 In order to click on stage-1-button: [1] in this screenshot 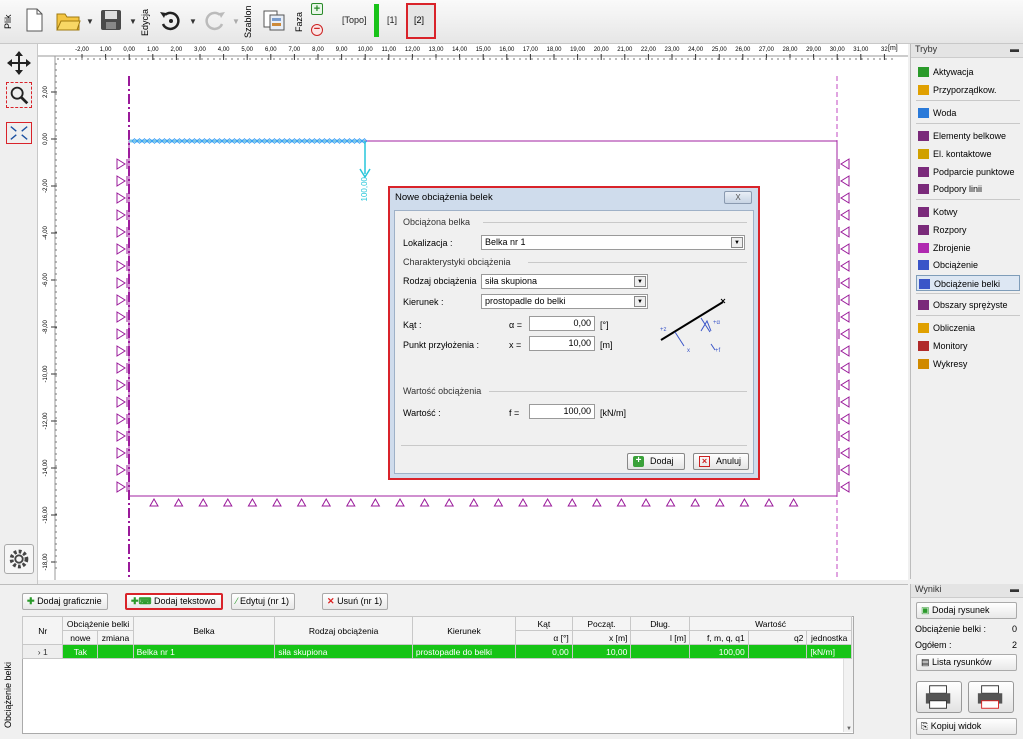, I will do `click(392, 20)`.